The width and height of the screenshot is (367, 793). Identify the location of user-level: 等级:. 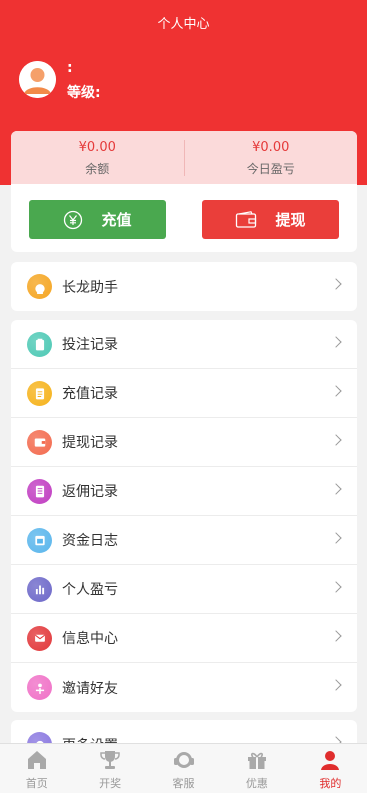
(84, 93).